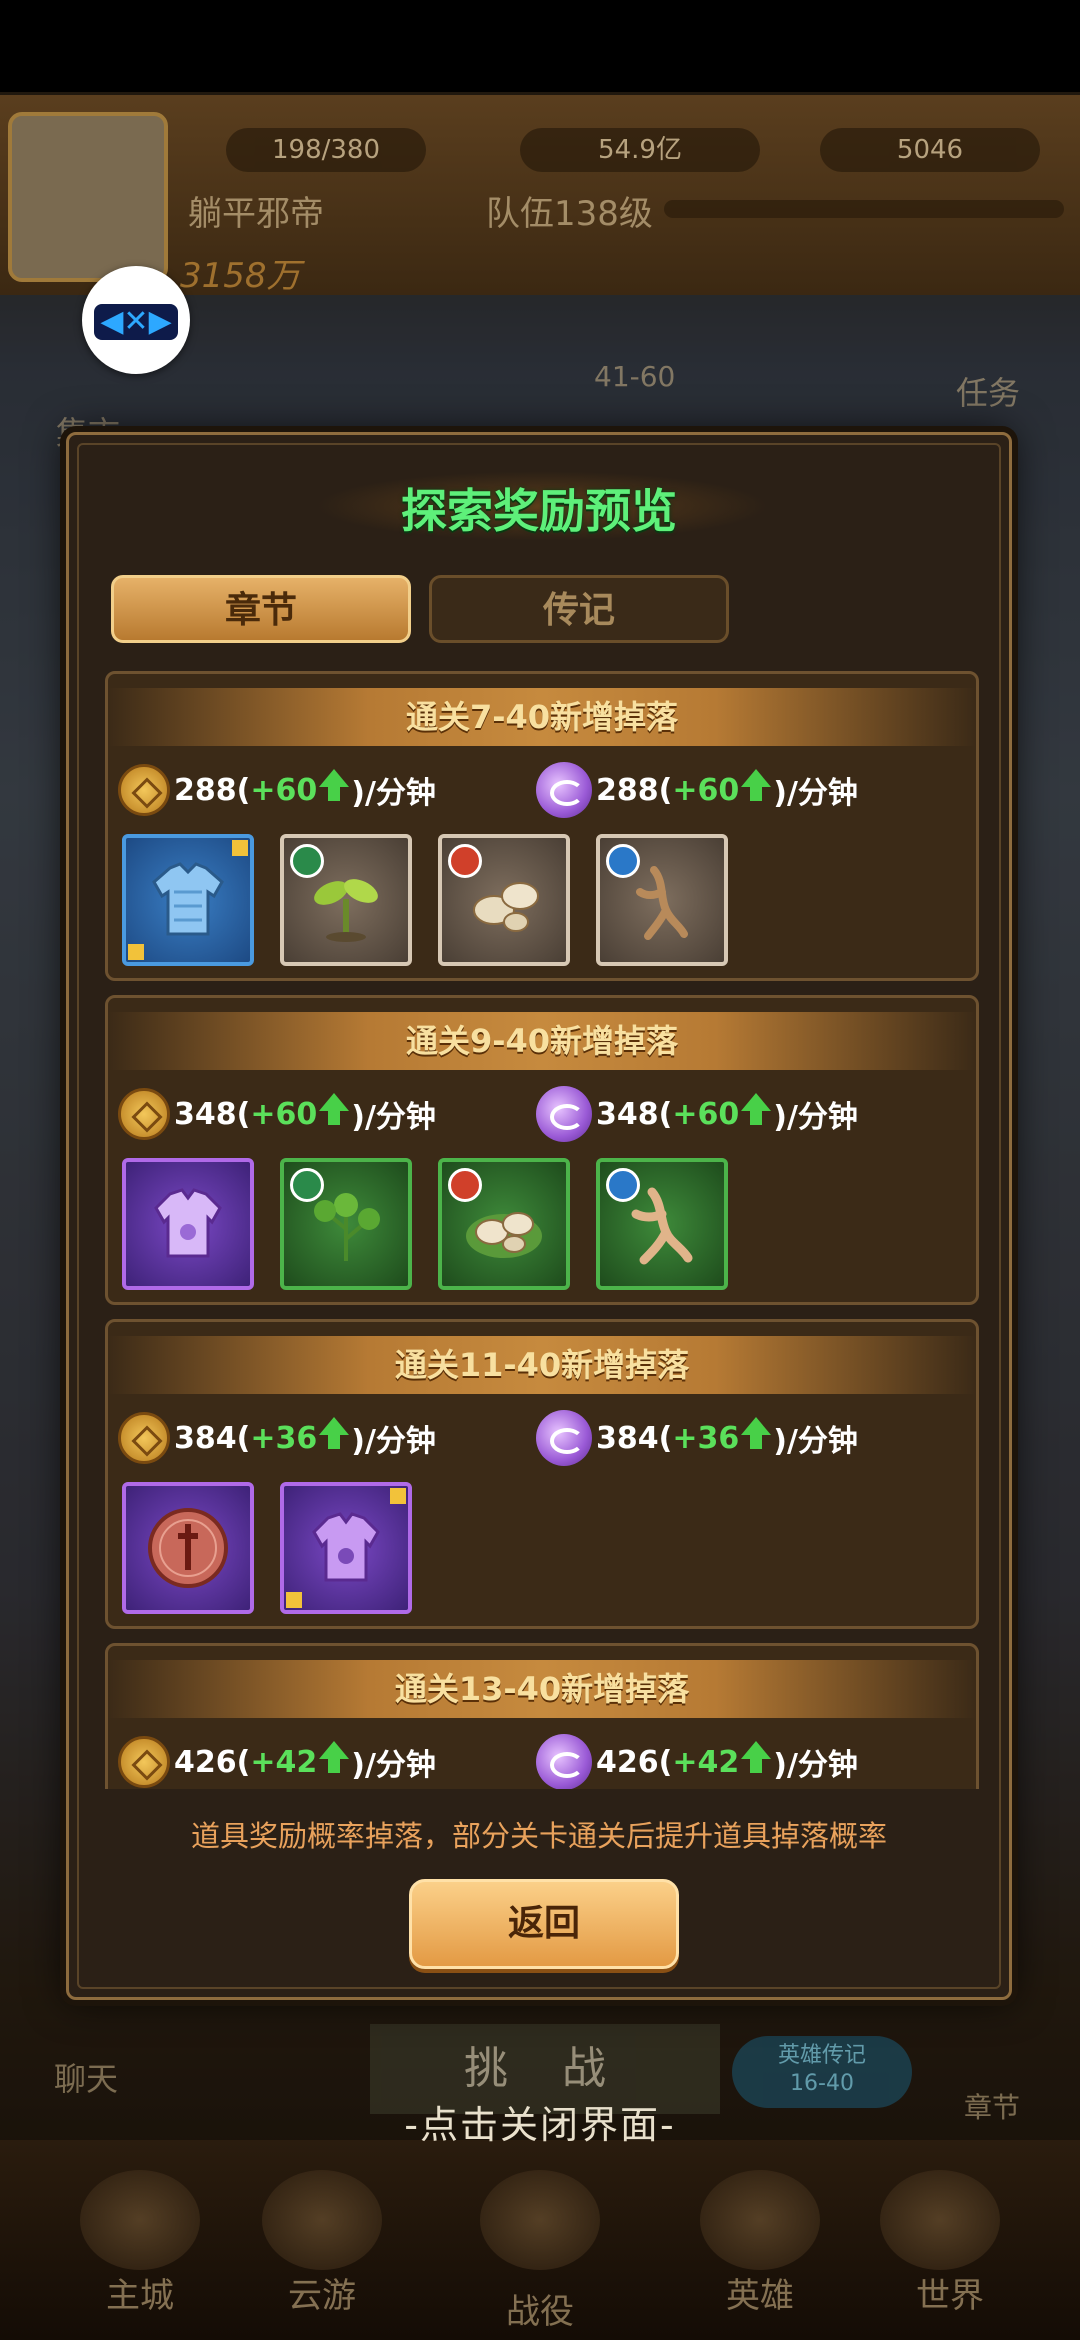 The height and width of the screenshot is (2340, 1080). What do you see at coordinates (864, 209) in the screenshot?
I see `level-progress-bar` at bounding box center [864, 209].